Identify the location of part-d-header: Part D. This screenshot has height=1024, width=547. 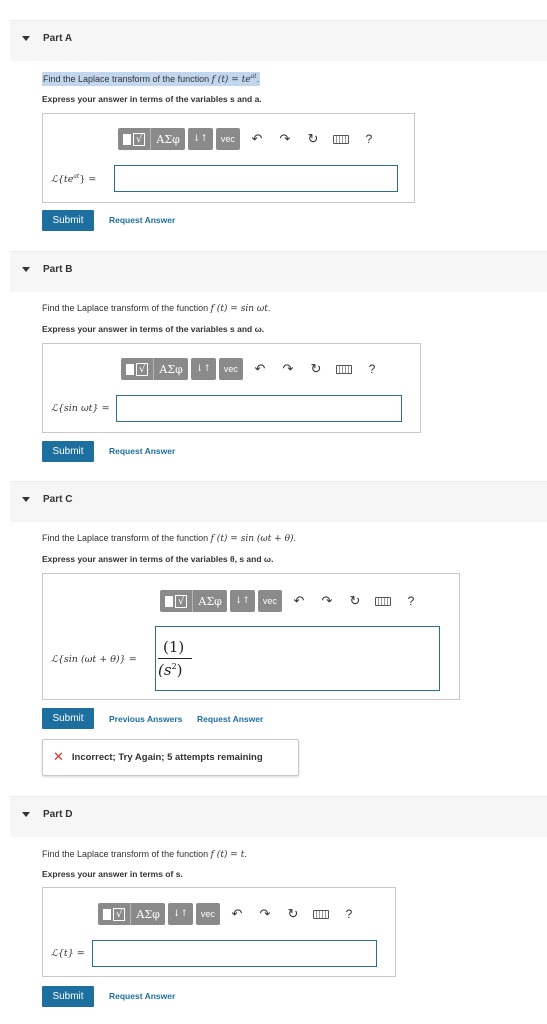
(278, 816).